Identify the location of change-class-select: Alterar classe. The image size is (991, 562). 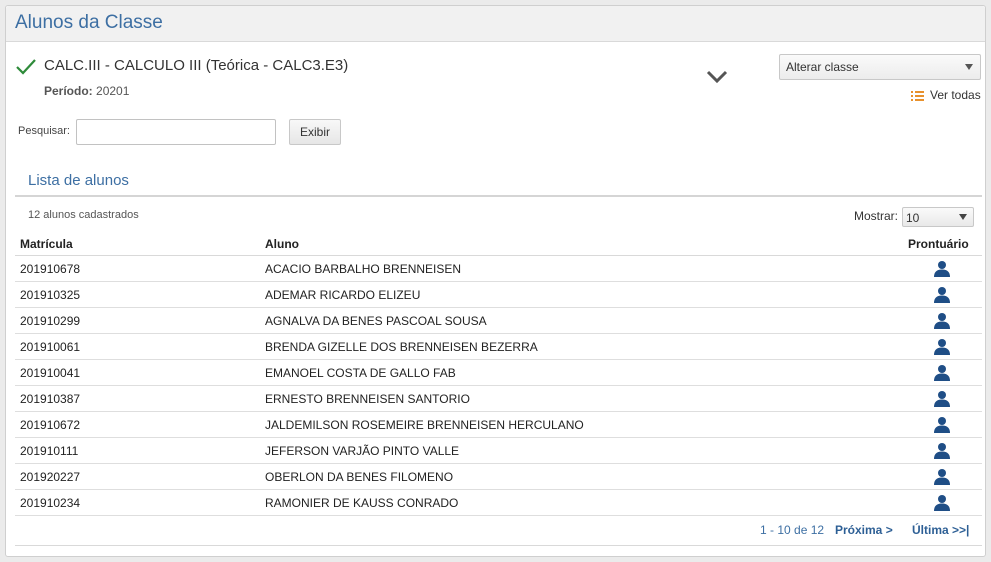
(880, 67).